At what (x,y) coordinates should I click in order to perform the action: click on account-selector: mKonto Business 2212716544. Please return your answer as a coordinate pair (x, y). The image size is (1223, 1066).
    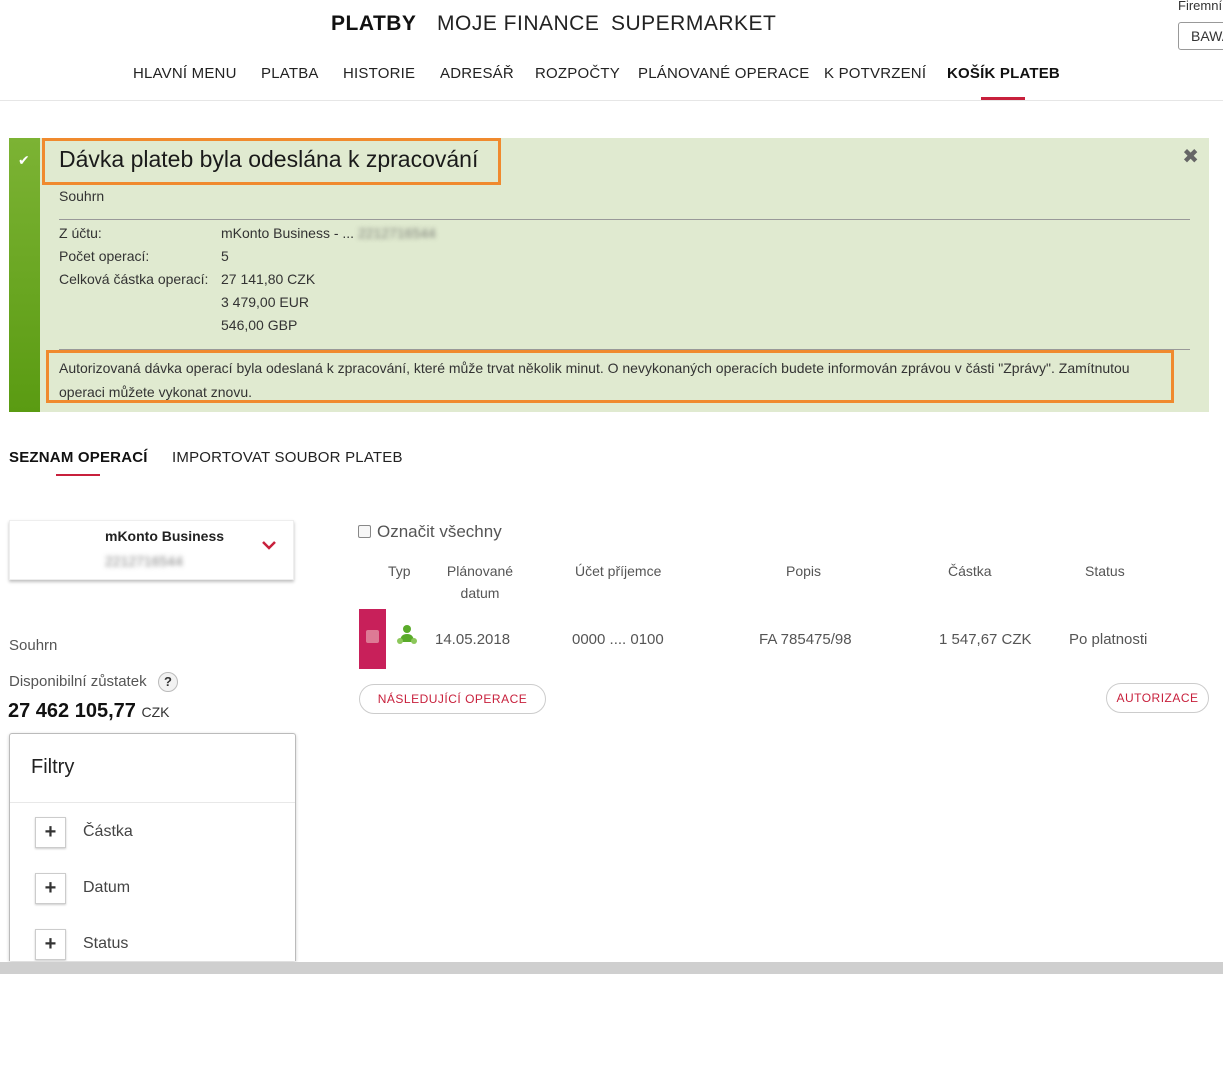
    Looking at the image, I should click on (151, 550).